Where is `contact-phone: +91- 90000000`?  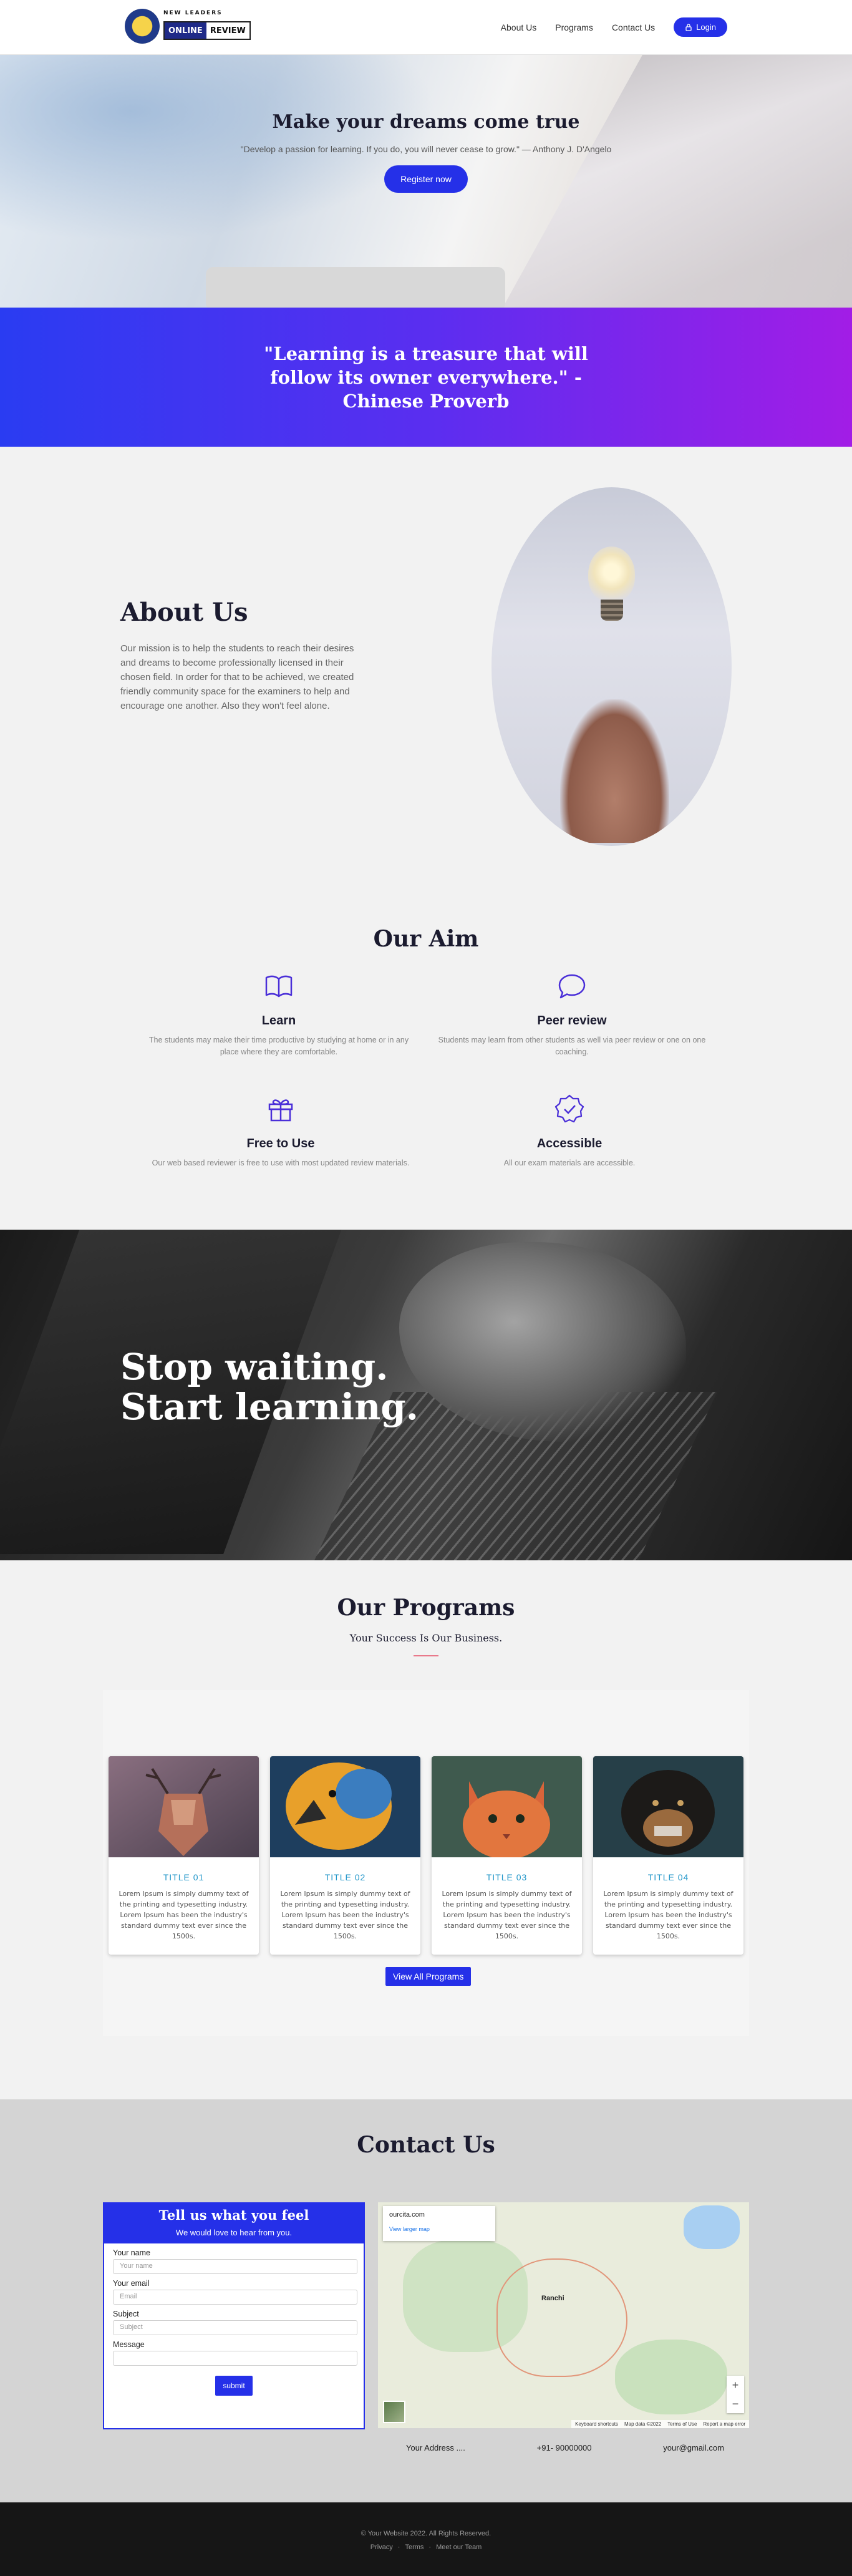 contact-phone: +91- 90000000 is located at coordinates (564, 2447).